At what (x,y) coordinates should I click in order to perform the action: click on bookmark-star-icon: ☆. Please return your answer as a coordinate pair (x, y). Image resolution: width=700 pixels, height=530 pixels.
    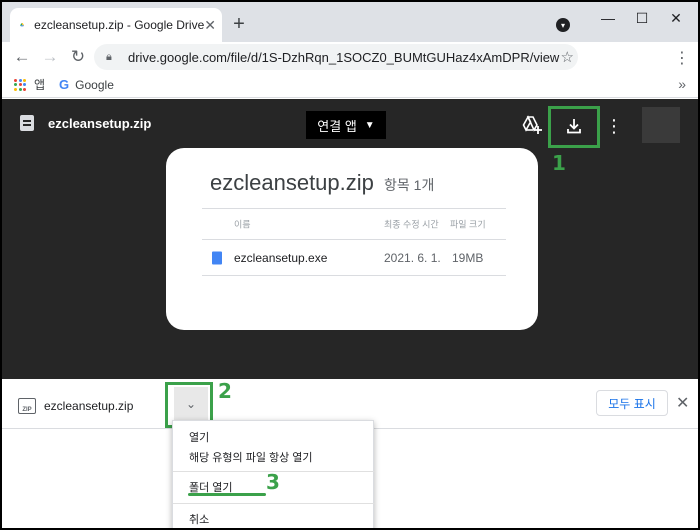
    Looking at the image, I should click on (567, 57).